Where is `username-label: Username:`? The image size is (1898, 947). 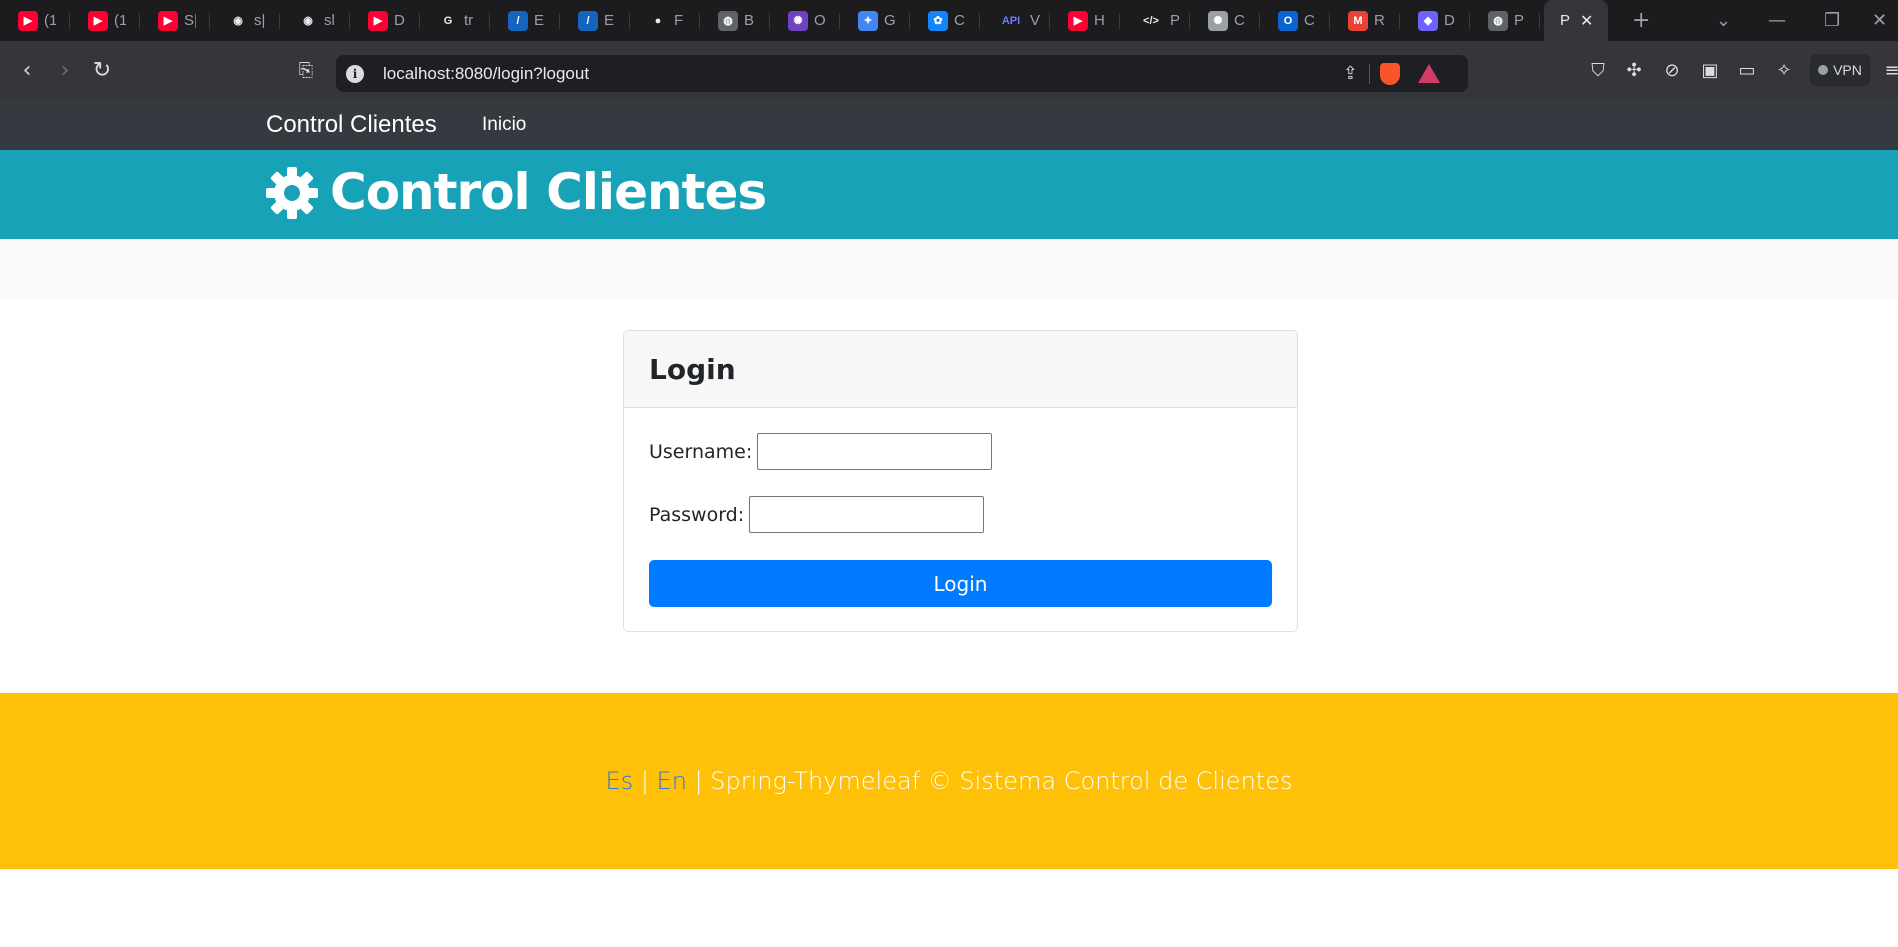
username-label: Username: is located at coordinates (701, 451).